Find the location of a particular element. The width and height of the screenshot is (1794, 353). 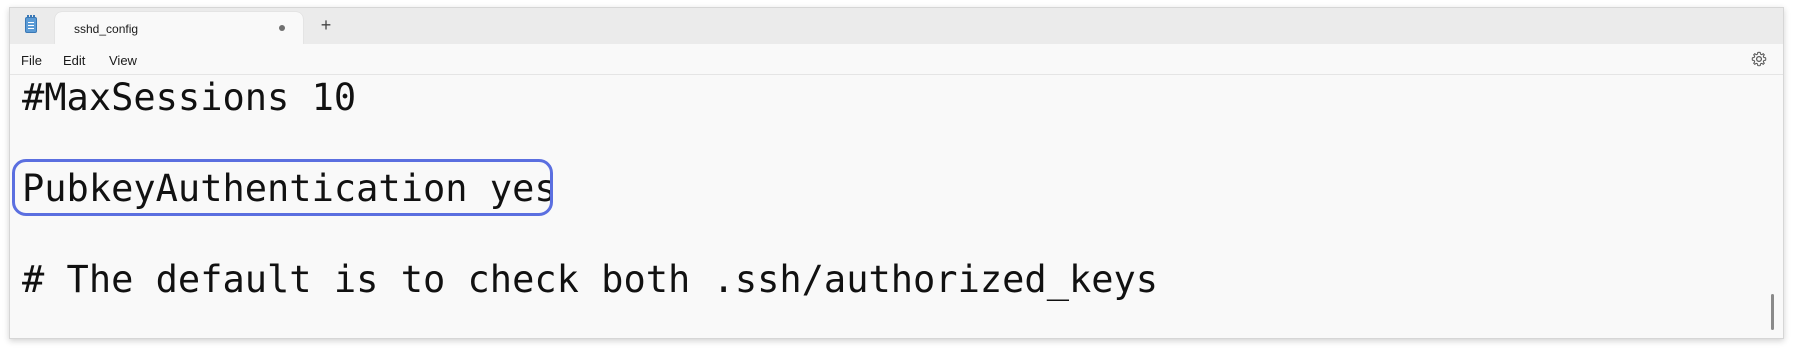

menu-edit: Edit is located at coordinates (74, 60).